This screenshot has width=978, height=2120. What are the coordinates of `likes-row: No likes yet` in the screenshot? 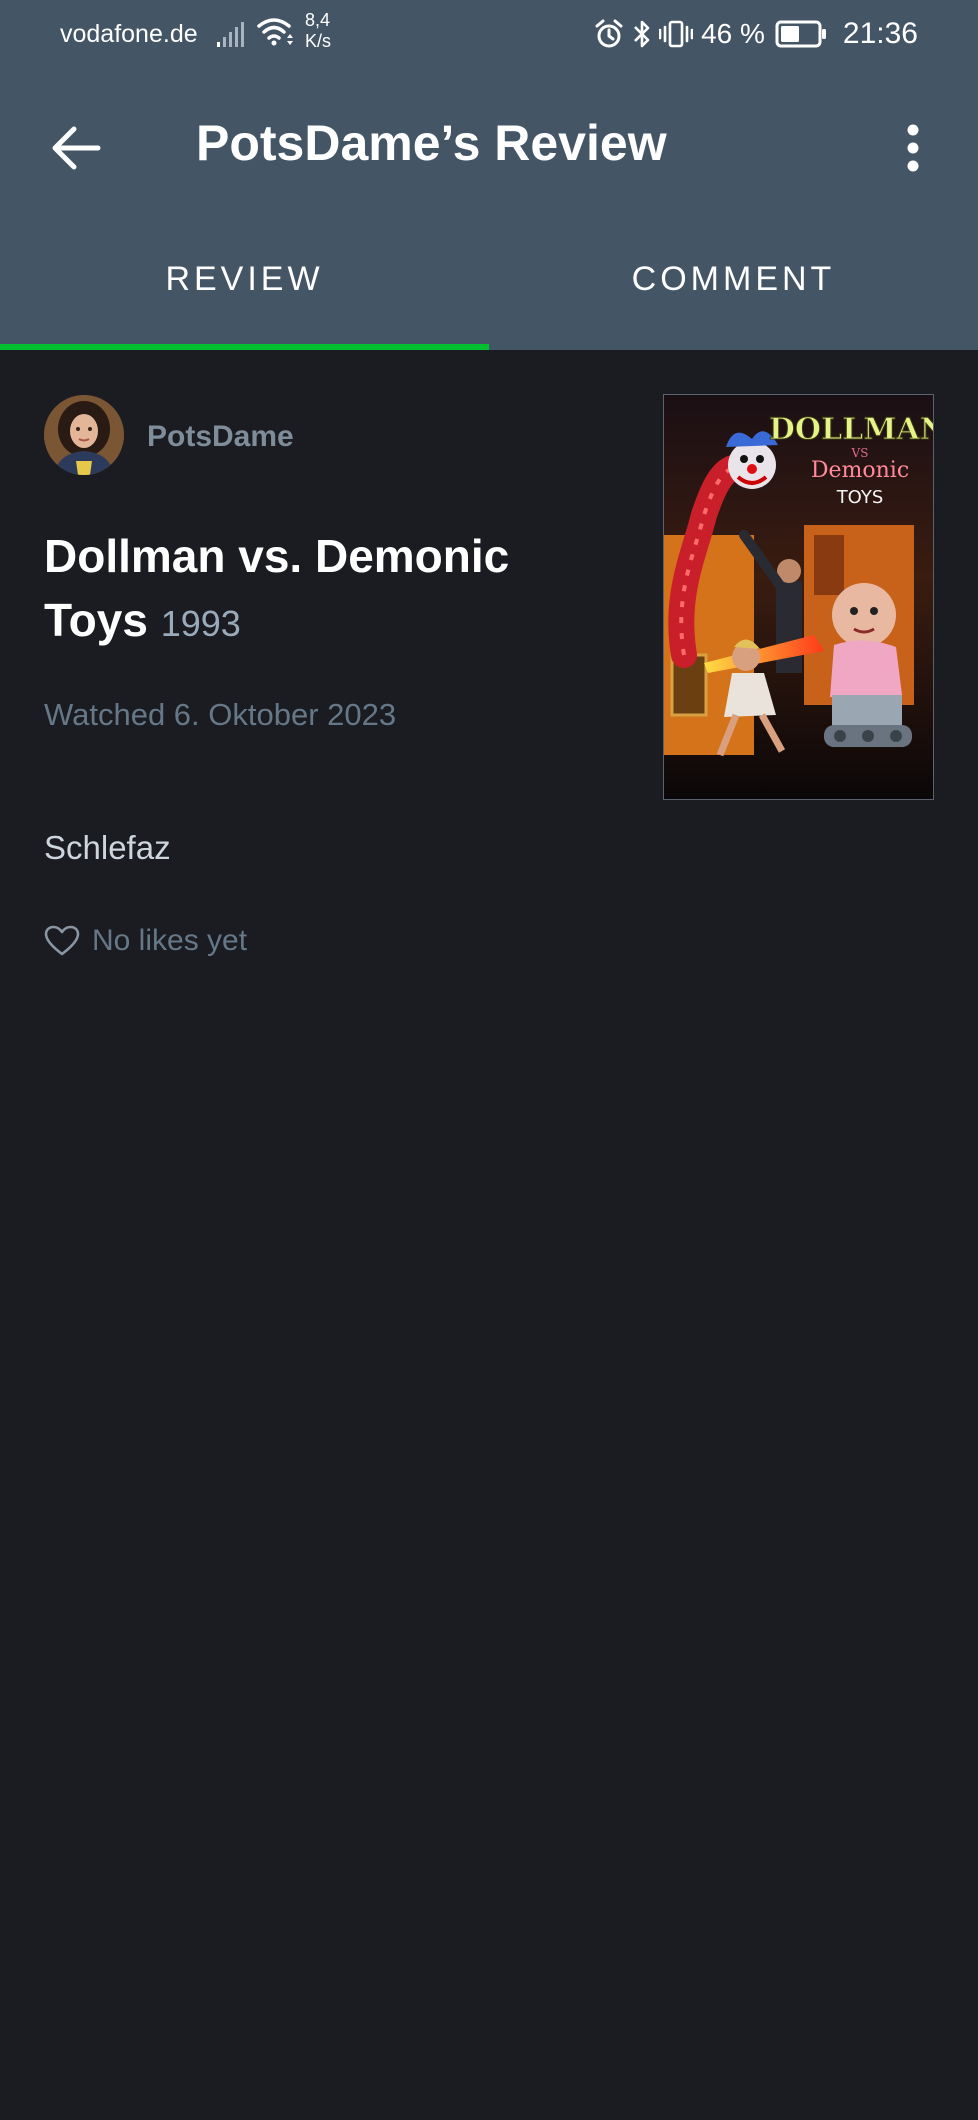 It's located at (145, 941).